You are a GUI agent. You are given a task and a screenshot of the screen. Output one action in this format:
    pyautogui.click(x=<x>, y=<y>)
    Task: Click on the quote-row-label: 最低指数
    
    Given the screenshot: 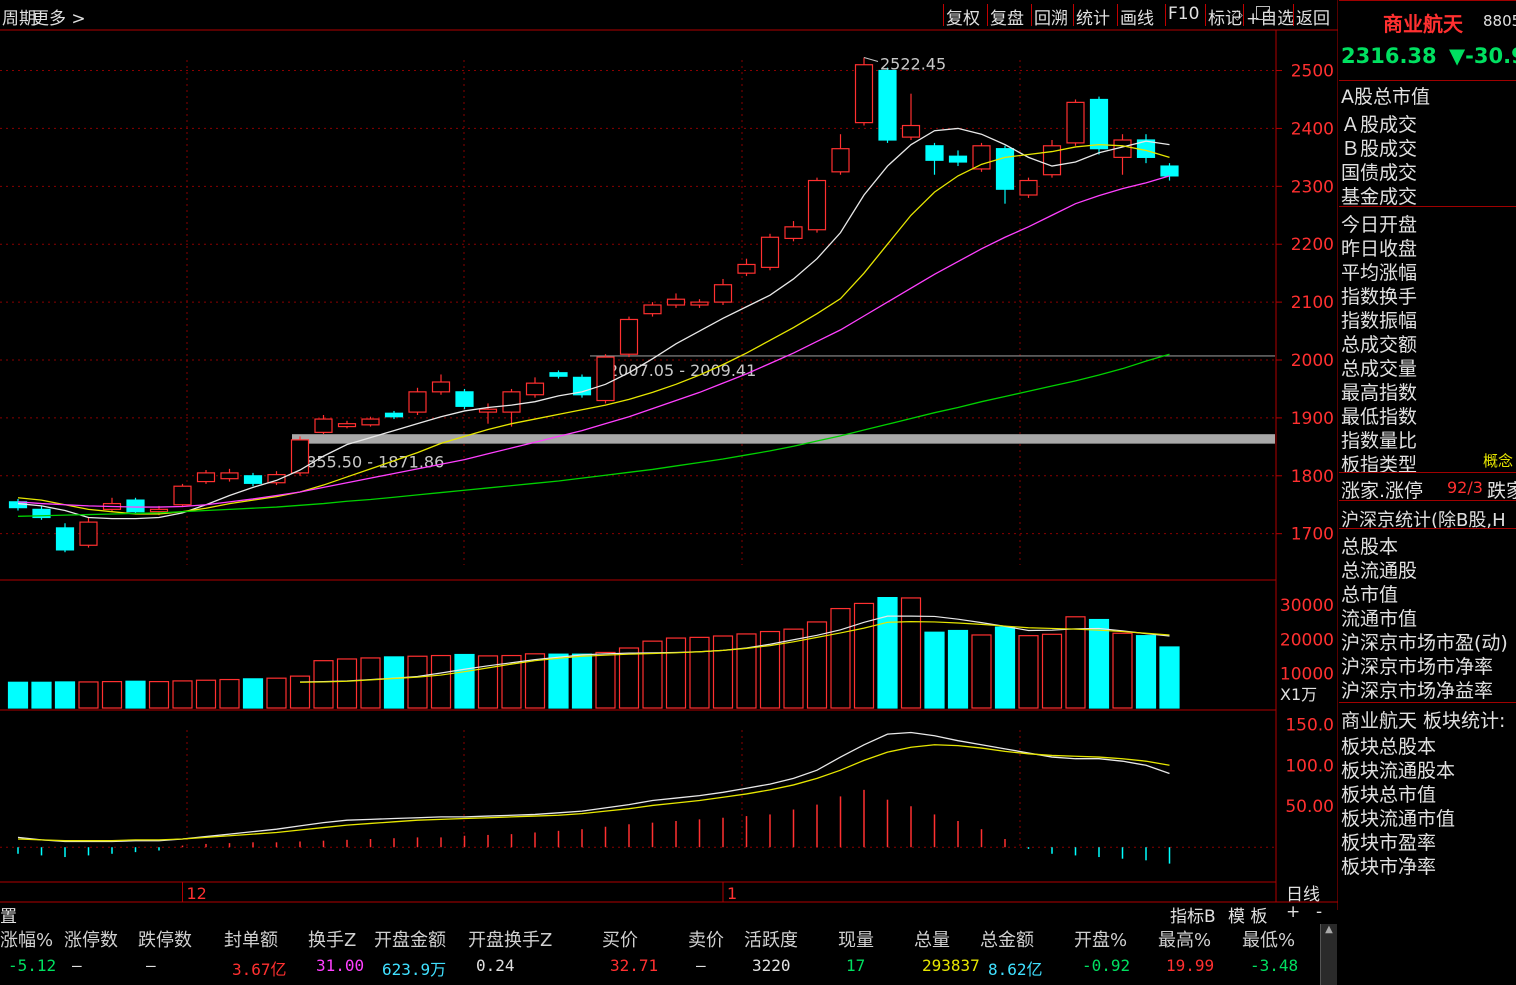 What is the action you would take?
    pyautogui.click(x=1379, y=417)
    